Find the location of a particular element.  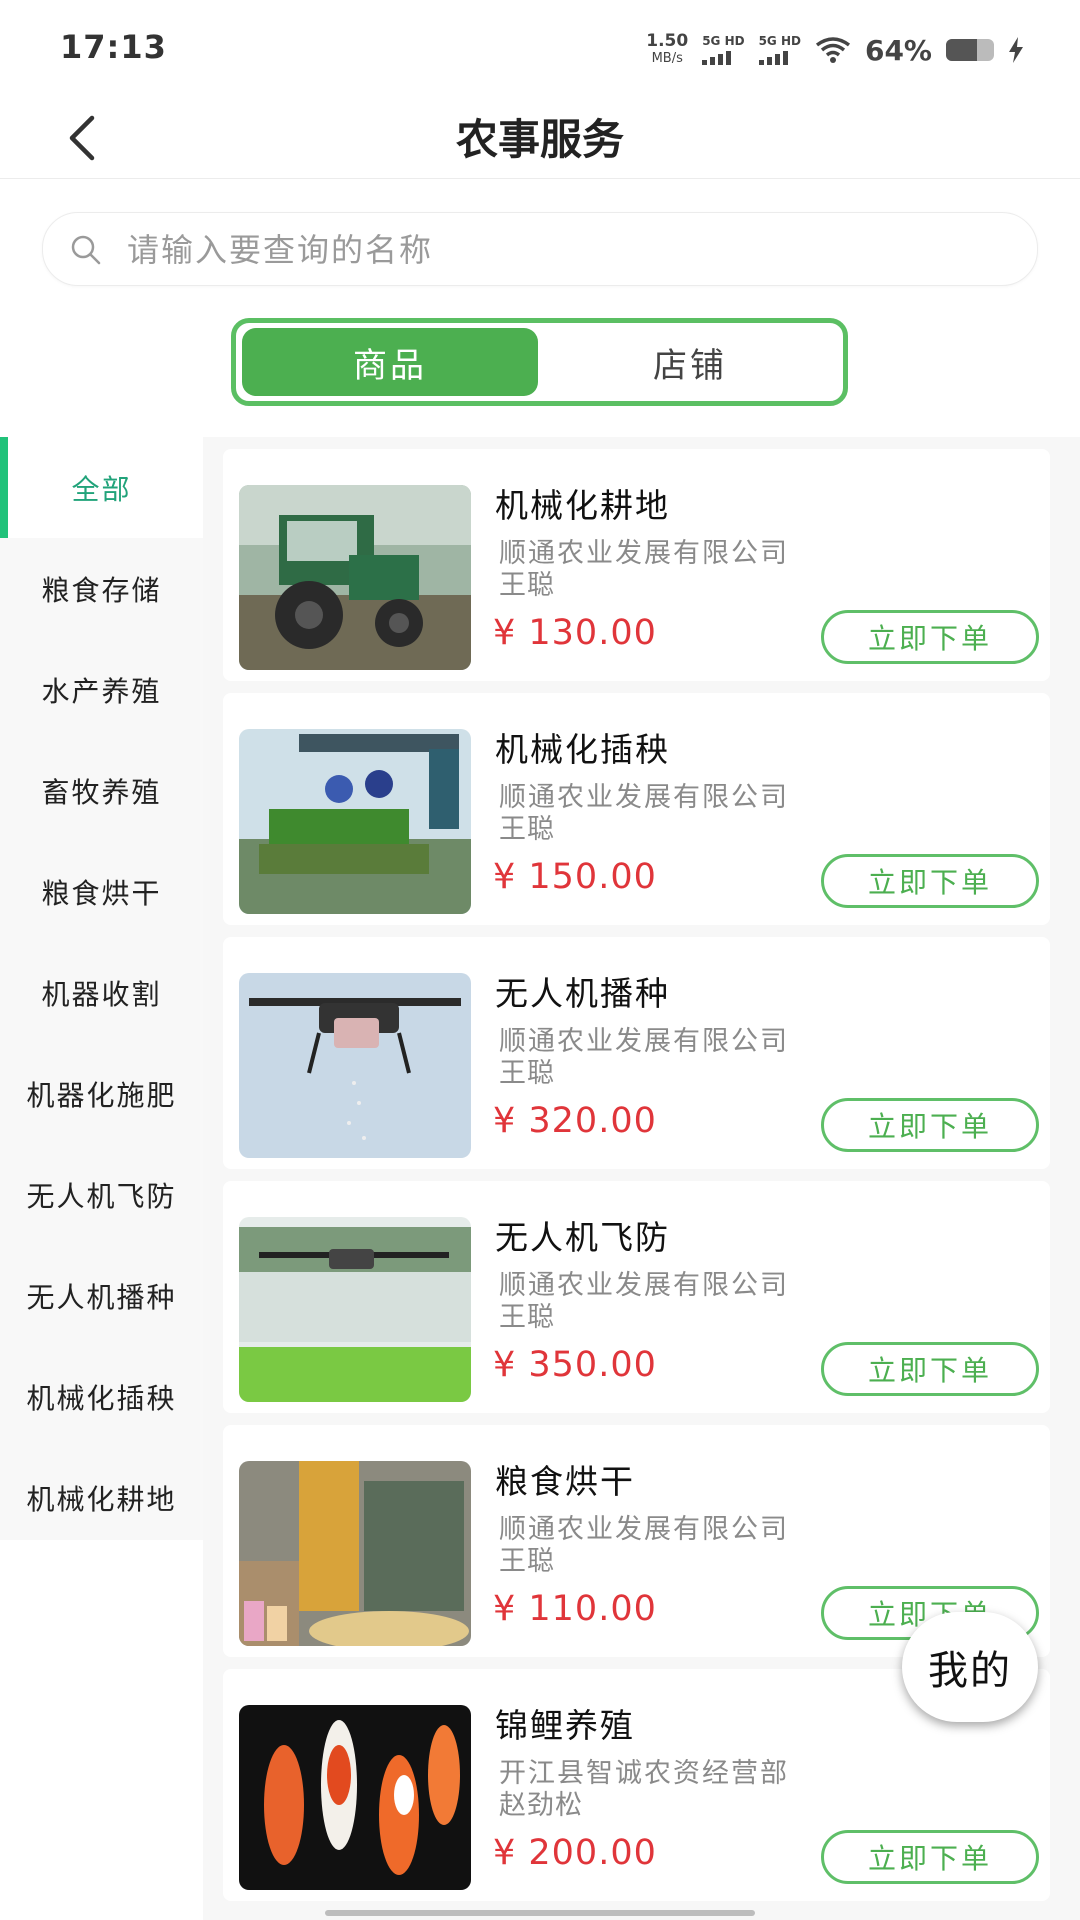

status-icons: 1.50 MB/s 5G HD 5G HD 64% is located at coordinates (835, 50).